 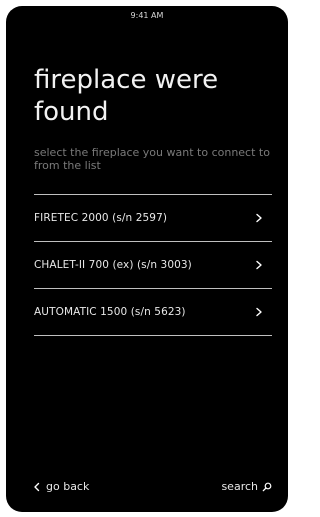 I want to click on status-bar-time: 9:41 AM, so click(x=147, y=15).